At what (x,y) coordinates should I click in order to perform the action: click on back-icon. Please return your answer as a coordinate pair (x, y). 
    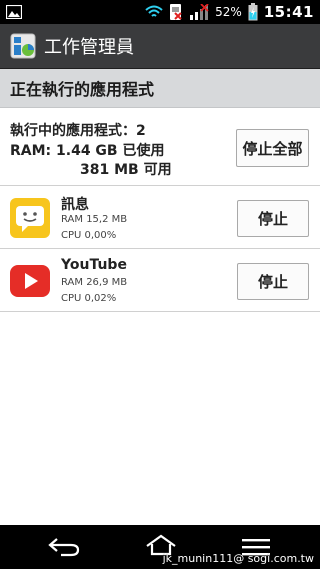
    Looking at the image, I should click on (64, 549).